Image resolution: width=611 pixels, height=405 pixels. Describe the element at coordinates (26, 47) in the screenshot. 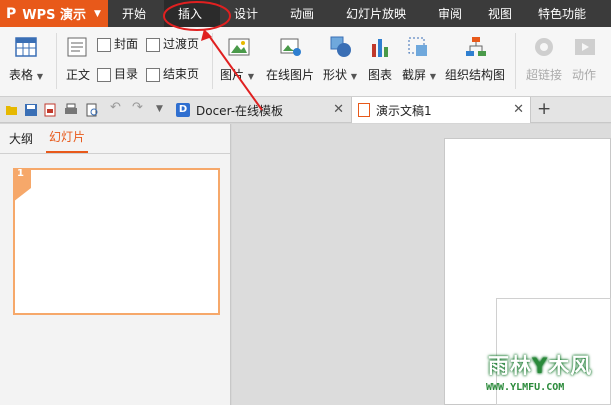

I see `table-icon` at that location.